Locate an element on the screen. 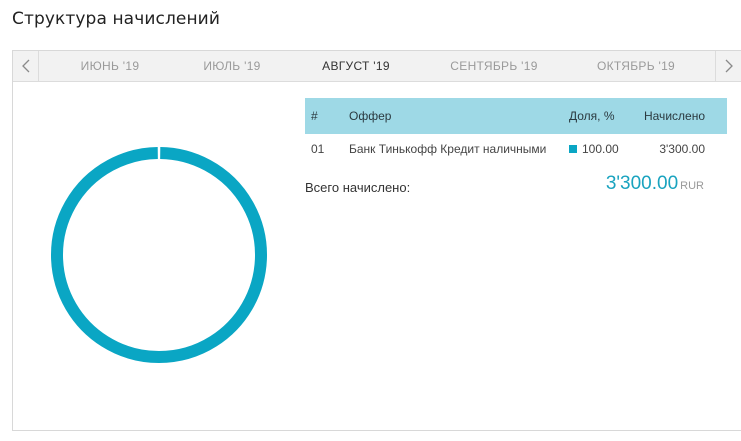  next-month-button is located at coordinates (728, 66).